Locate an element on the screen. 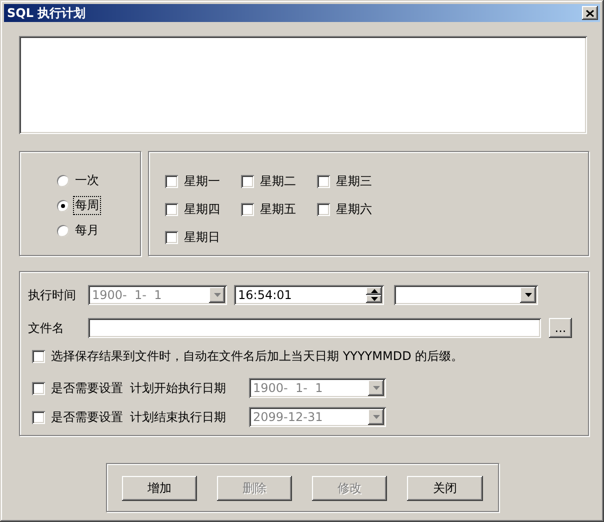 The image size is (604, 522). checkbox-label: 星期日 is located at coordinates (202, 237).